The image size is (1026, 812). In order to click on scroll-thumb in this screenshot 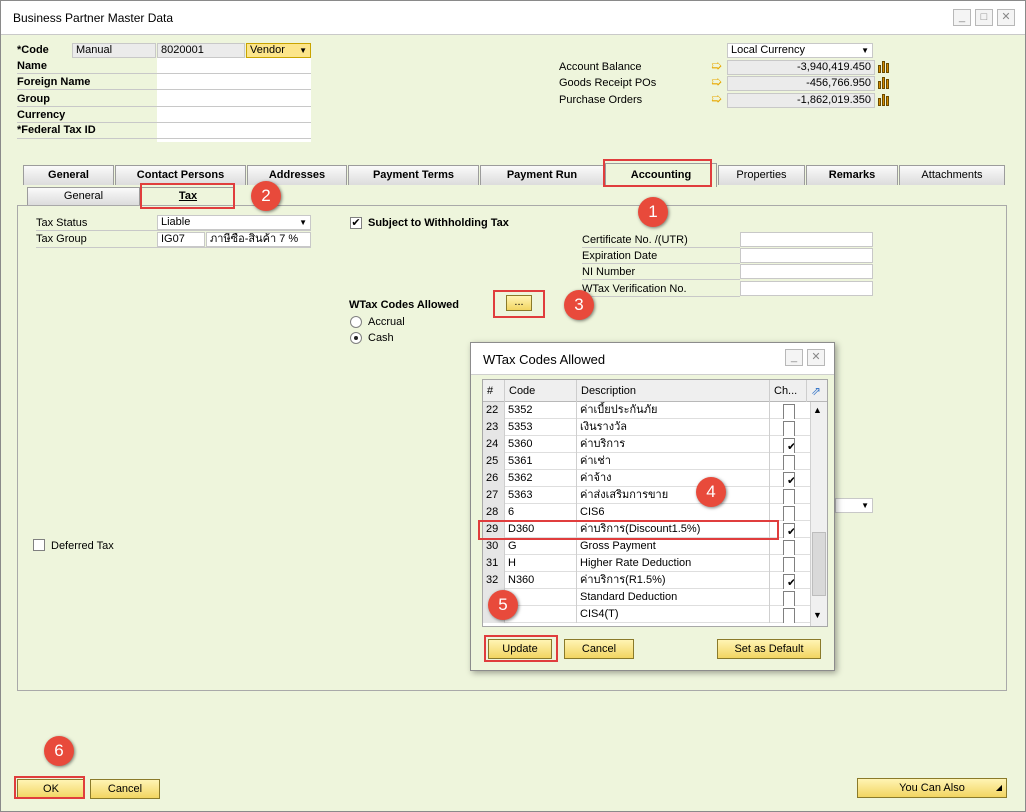, I will do `click(819, 564)`.